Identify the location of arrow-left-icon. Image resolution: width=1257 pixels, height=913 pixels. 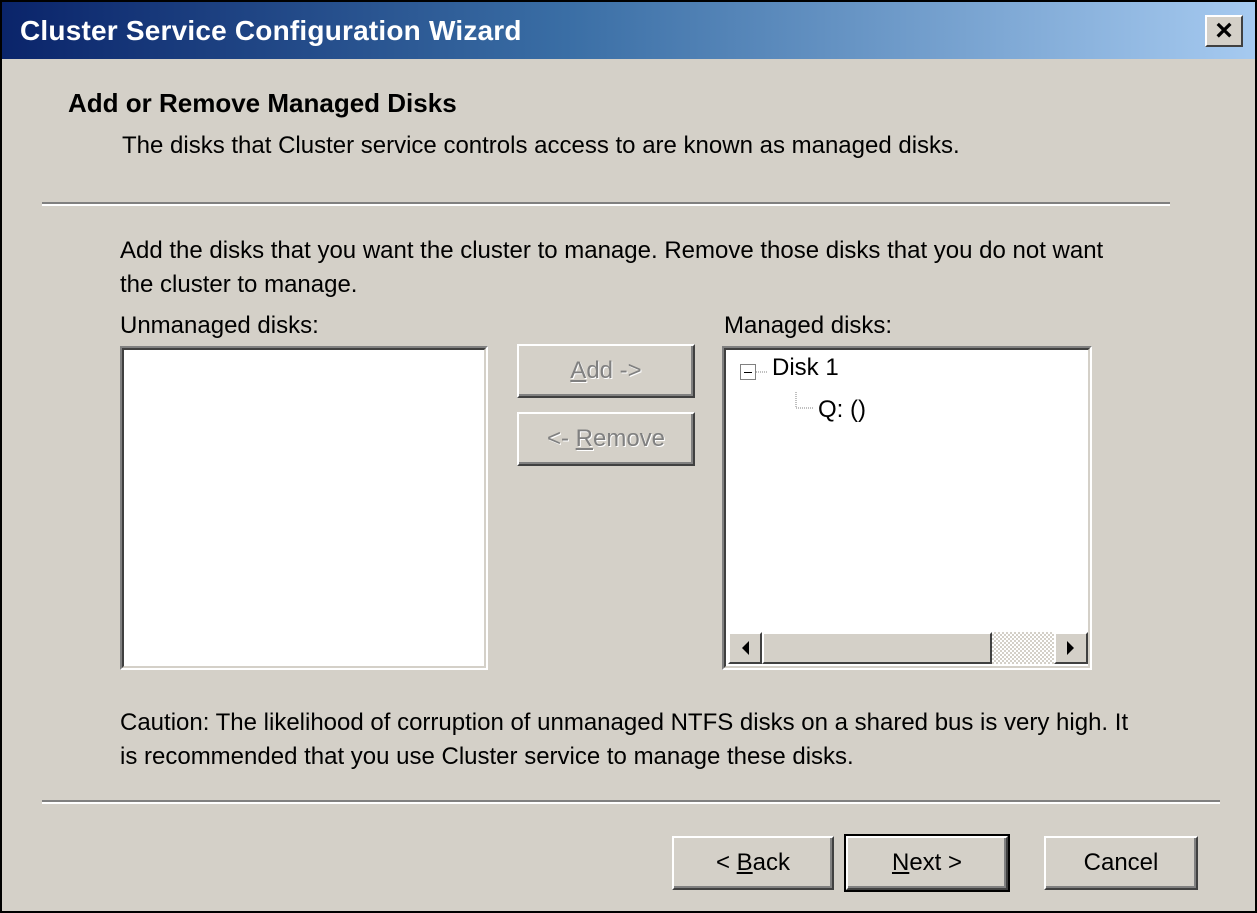
(745, 648).